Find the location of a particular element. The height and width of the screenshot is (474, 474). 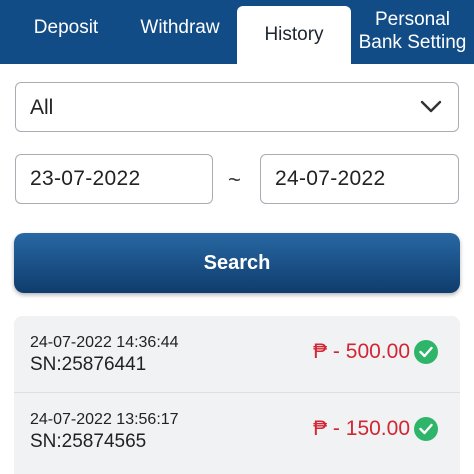

transaction-amount: ₱ - 500.00 is located at coordinates (361, 351).